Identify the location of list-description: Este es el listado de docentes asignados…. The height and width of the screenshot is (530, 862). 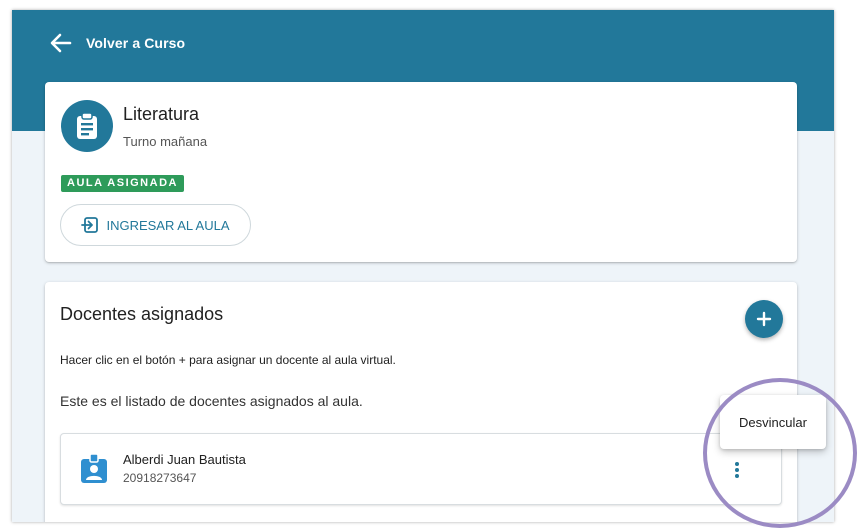
(211, 401).